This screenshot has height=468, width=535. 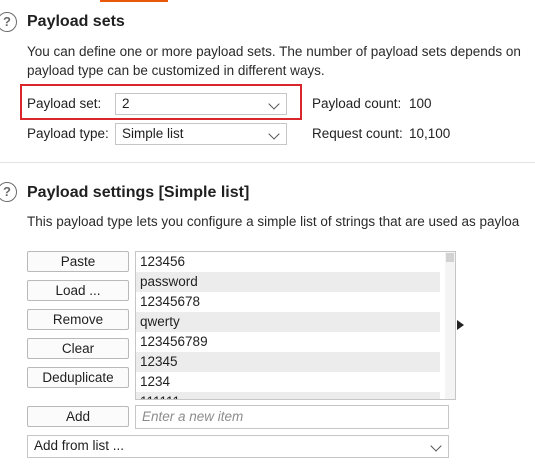 I want to click on list-item: 123456, so click(x=288, y=262).